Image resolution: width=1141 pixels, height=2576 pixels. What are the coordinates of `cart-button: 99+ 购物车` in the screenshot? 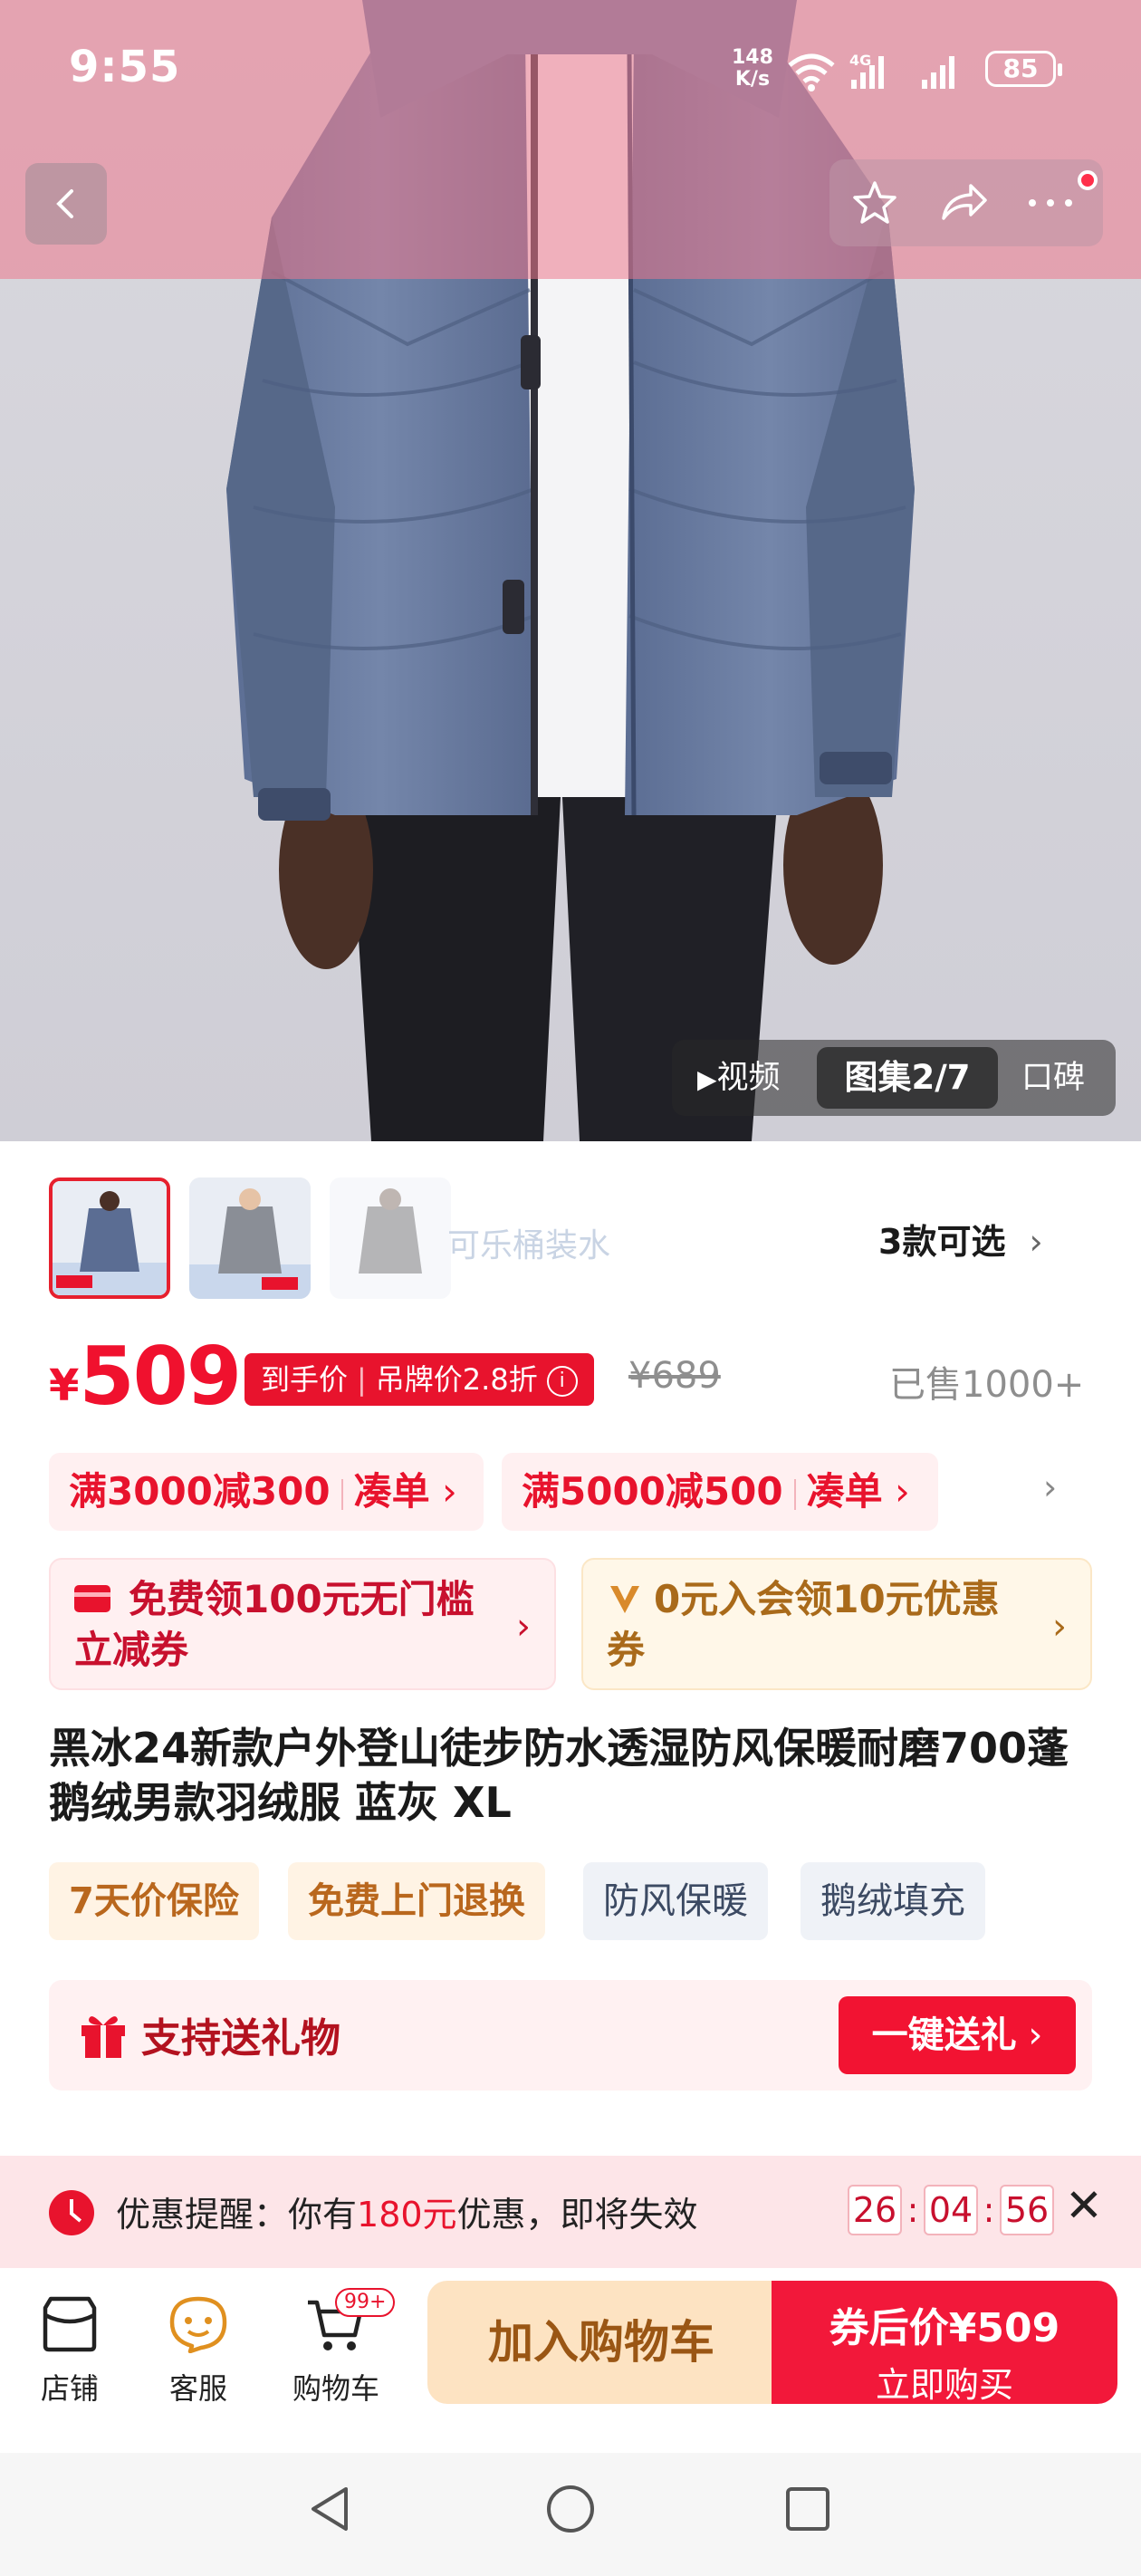 It's located at (336, 2348).